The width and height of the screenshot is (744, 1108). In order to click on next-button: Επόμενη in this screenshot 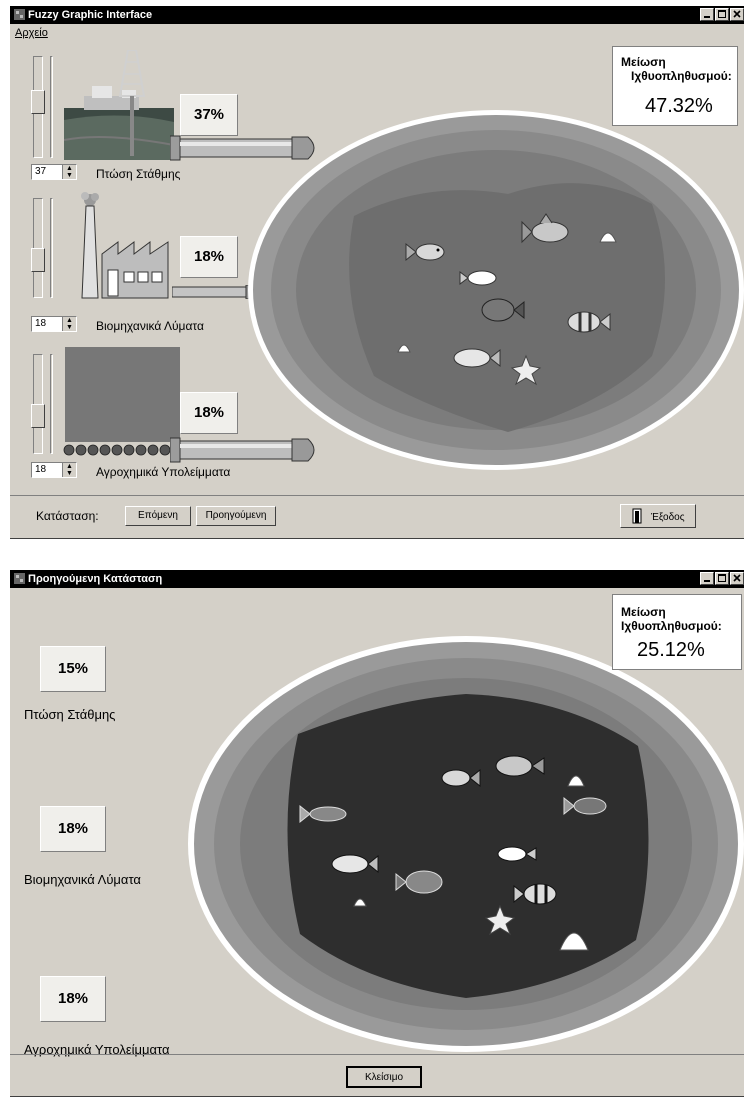, I will do `click(158, 516)`.